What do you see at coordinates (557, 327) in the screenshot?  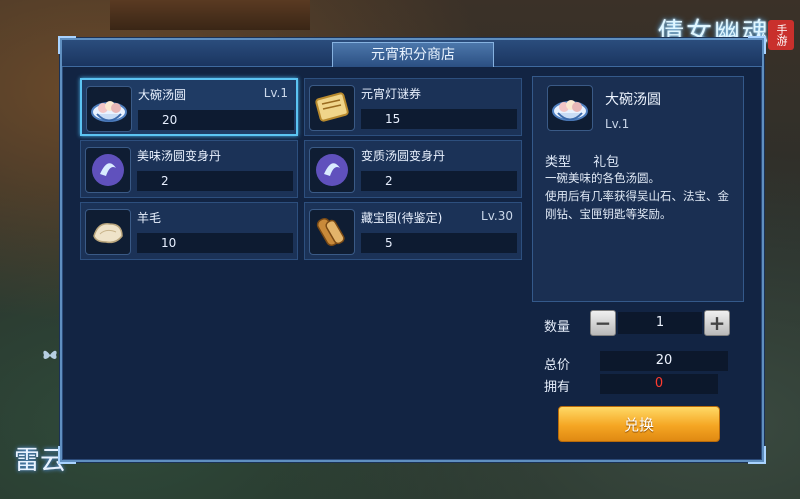 I see `quantity-label: 数量` at bounding box center [557, 327].